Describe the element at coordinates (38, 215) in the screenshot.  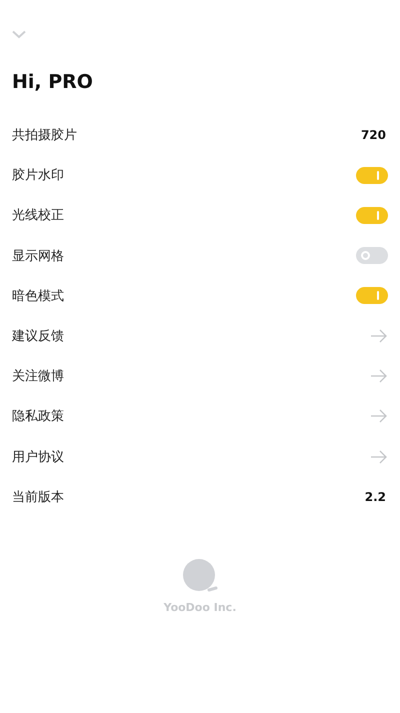
I see `setting-label: 光线校正` at that location.